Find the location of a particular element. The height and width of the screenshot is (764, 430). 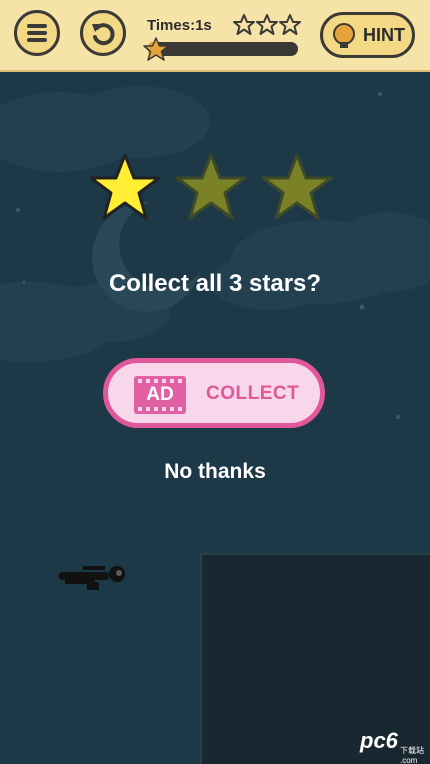

menu-button is located at coordinates (37, 33).